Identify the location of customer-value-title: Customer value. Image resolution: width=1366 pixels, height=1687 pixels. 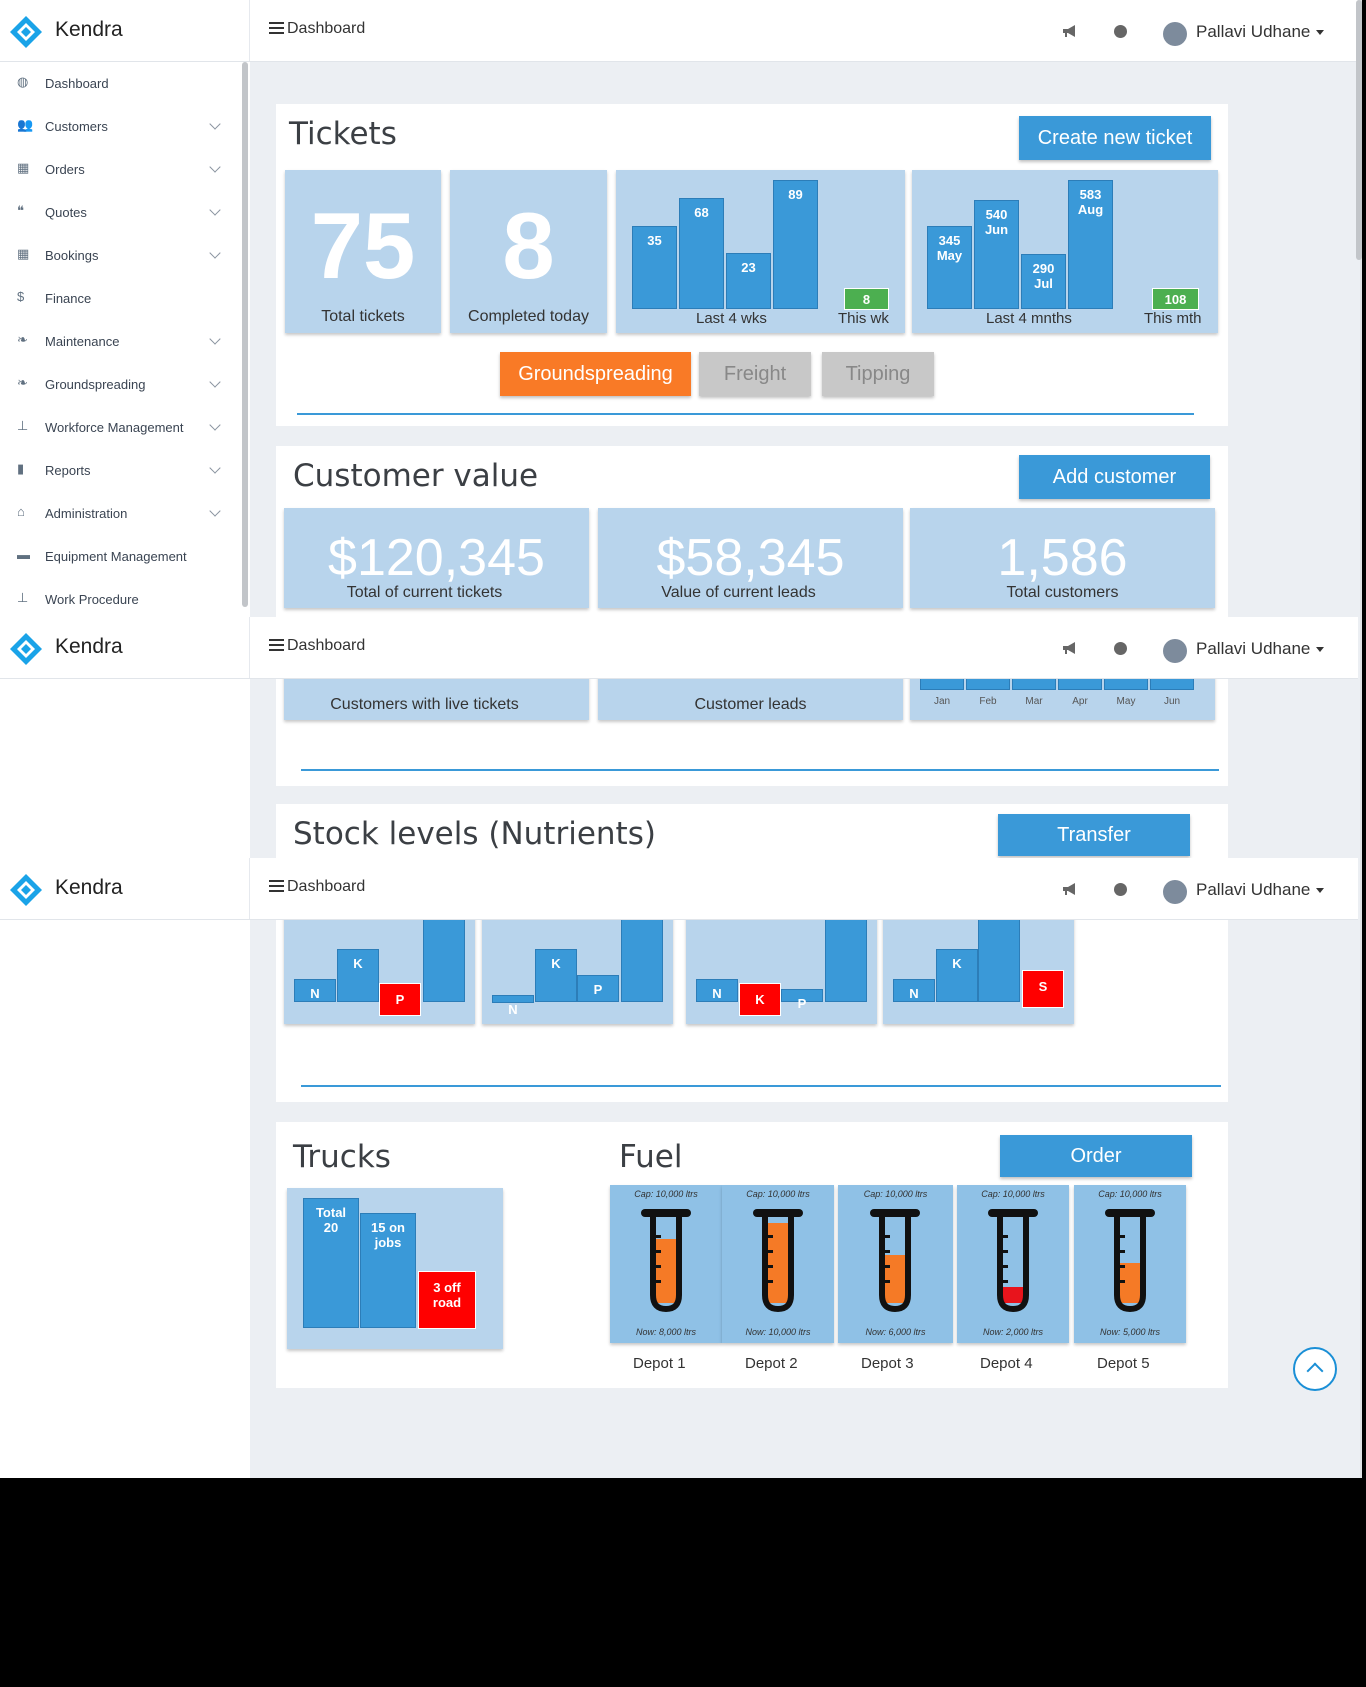
(416, 476).